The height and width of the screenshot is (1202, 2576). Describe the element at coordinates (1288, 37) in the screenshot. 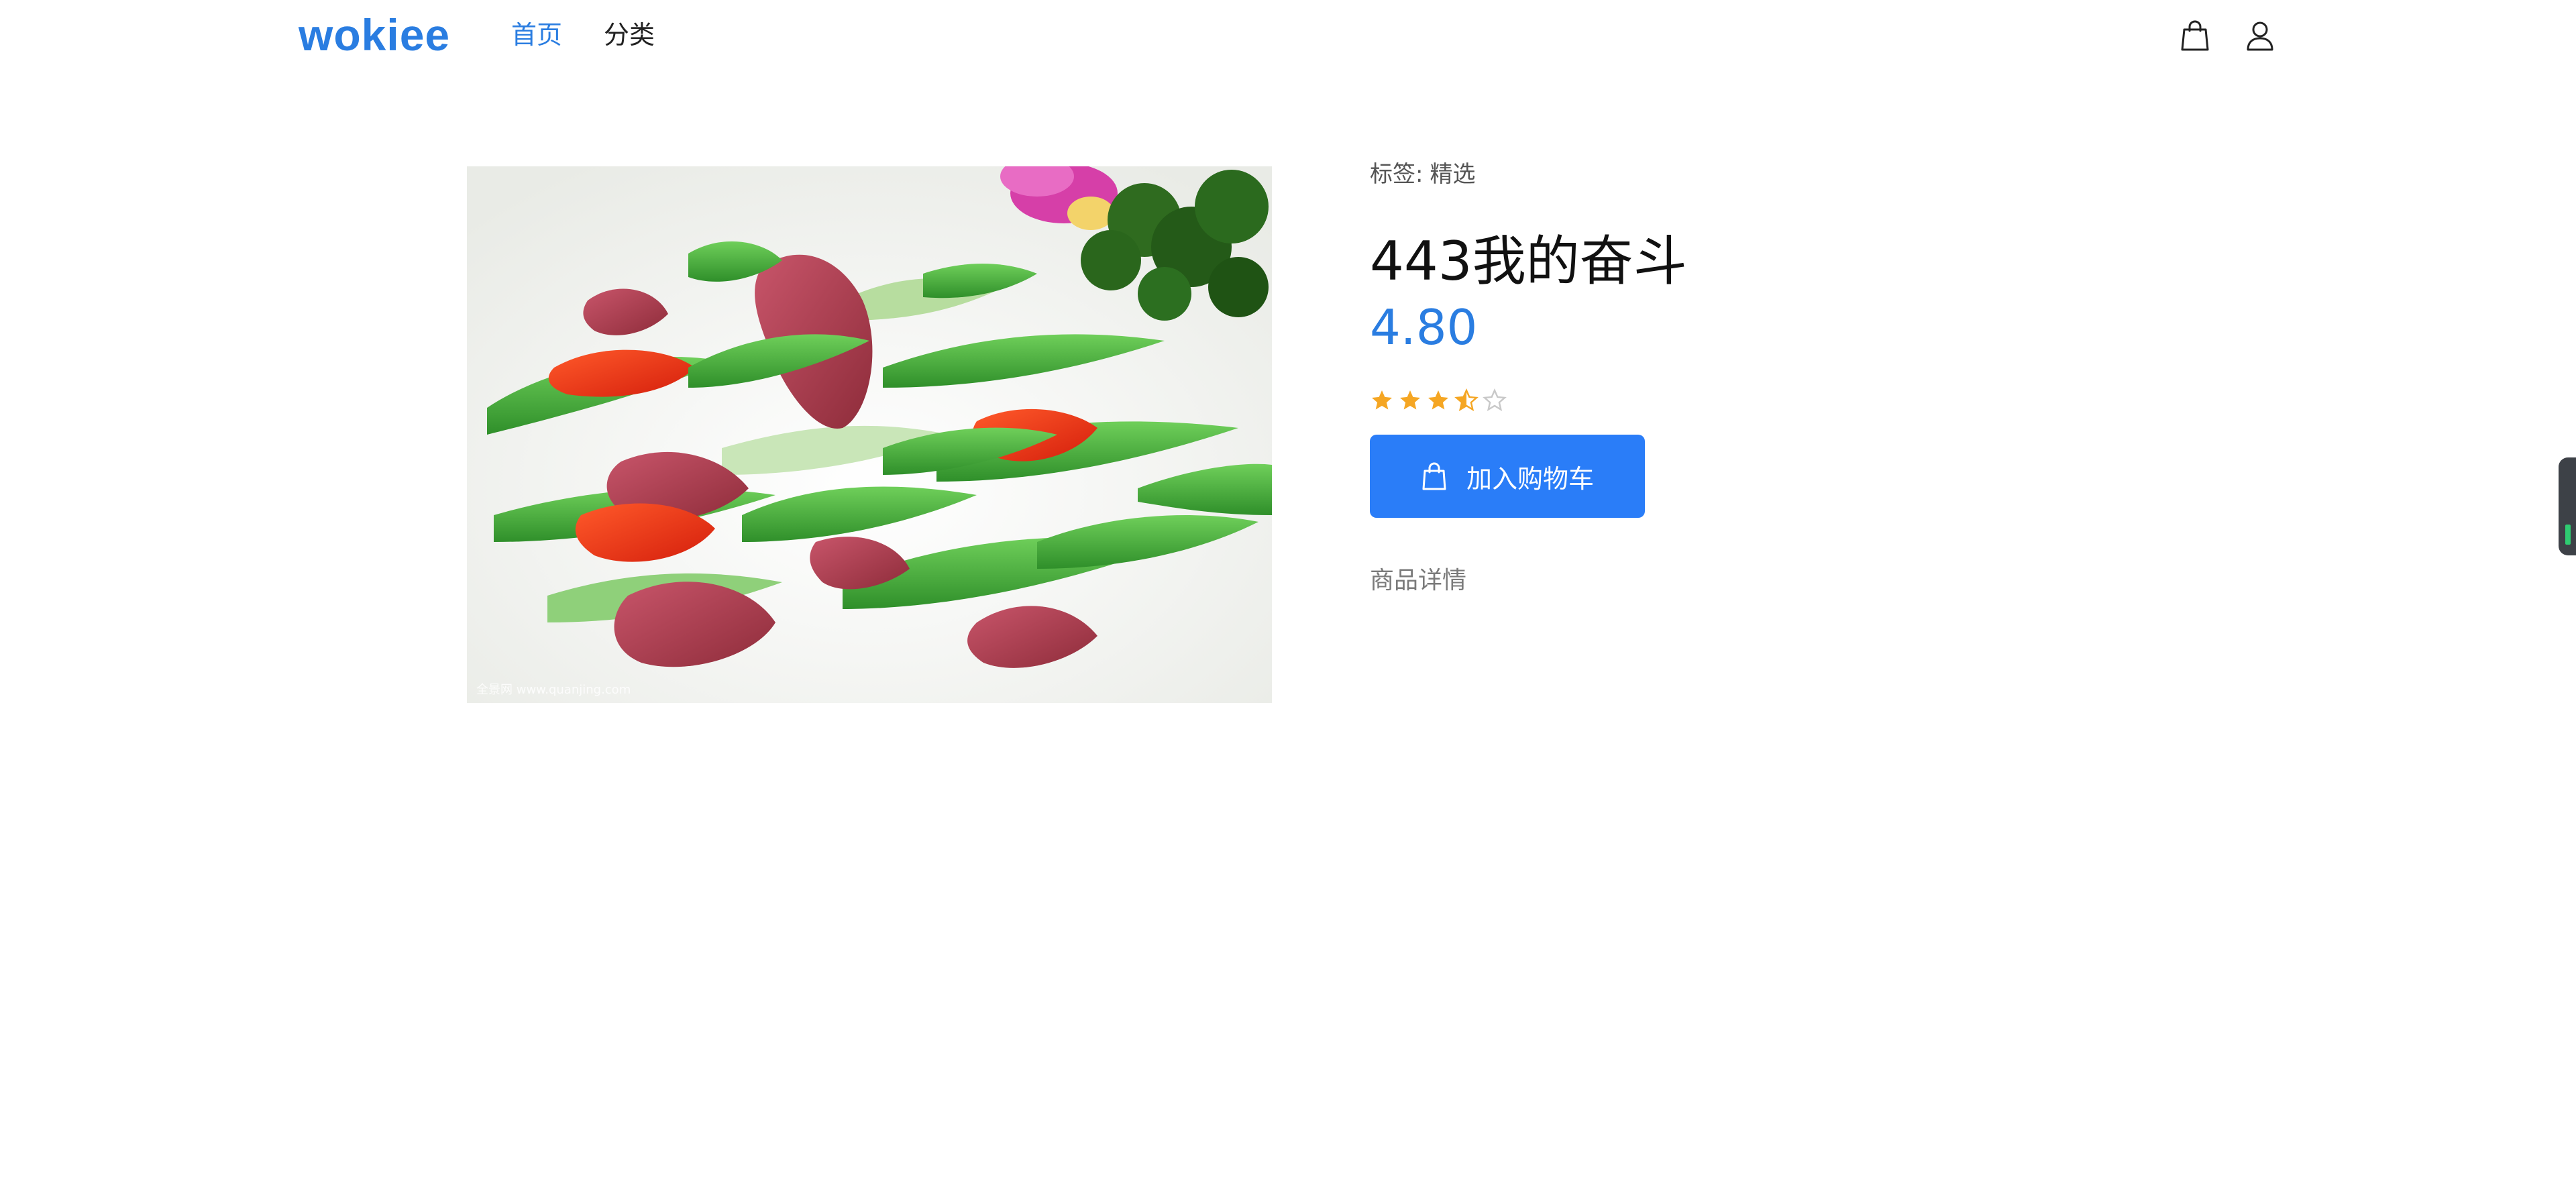

I see `site-header: wokiee 首页 分类` at that location.